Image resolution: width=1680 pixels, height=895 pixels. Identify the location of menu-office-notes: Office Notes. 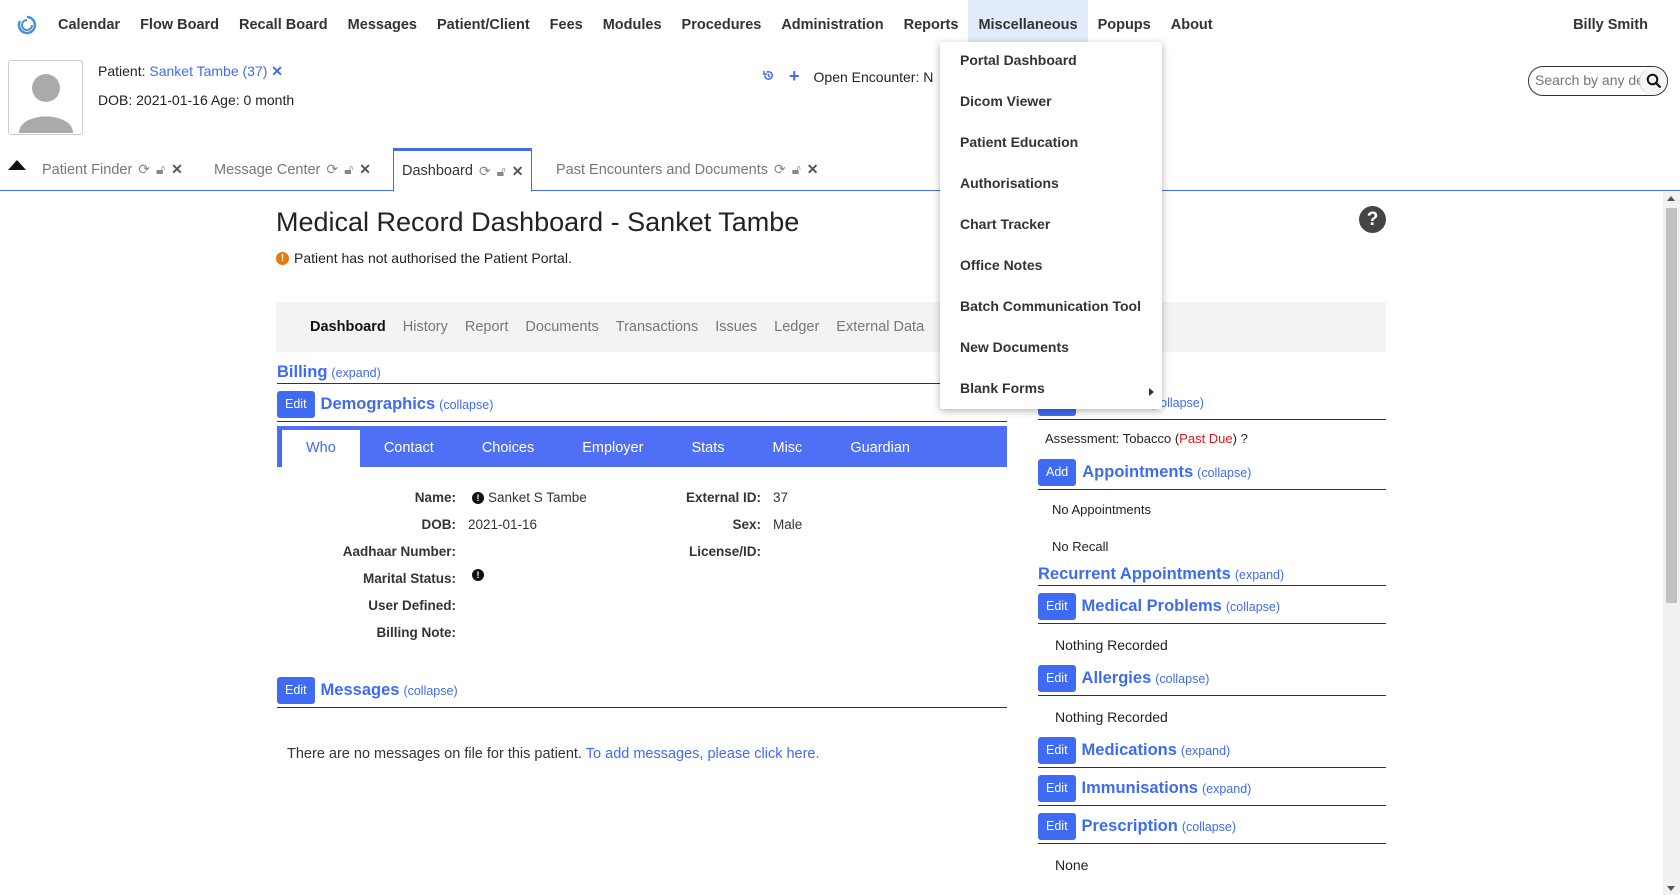
(1001, 265).